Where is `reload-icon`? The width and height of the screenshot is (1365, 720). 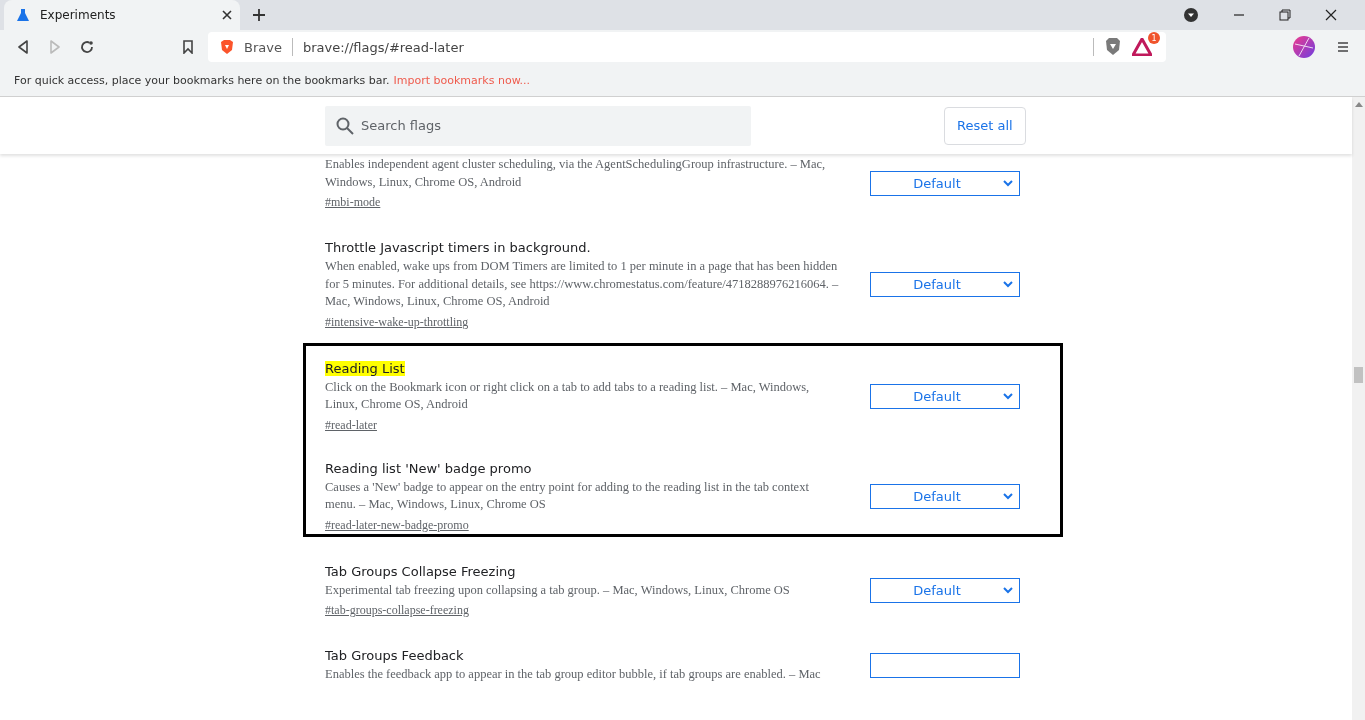
reload-icon is located at coordinates (87, 47).